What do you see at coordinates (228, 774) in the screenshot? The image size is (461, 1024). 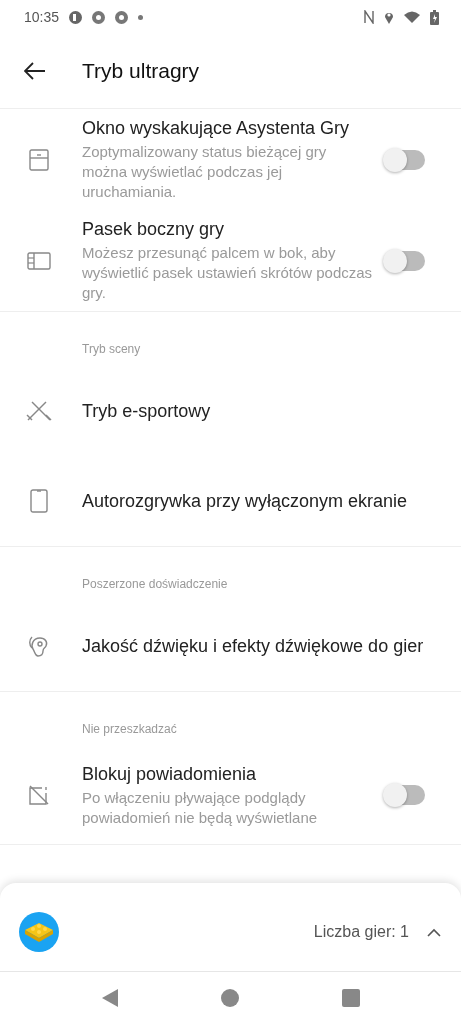 I see `setting-title: Blokuj powiadomienia` at bounding box center [228, 774].